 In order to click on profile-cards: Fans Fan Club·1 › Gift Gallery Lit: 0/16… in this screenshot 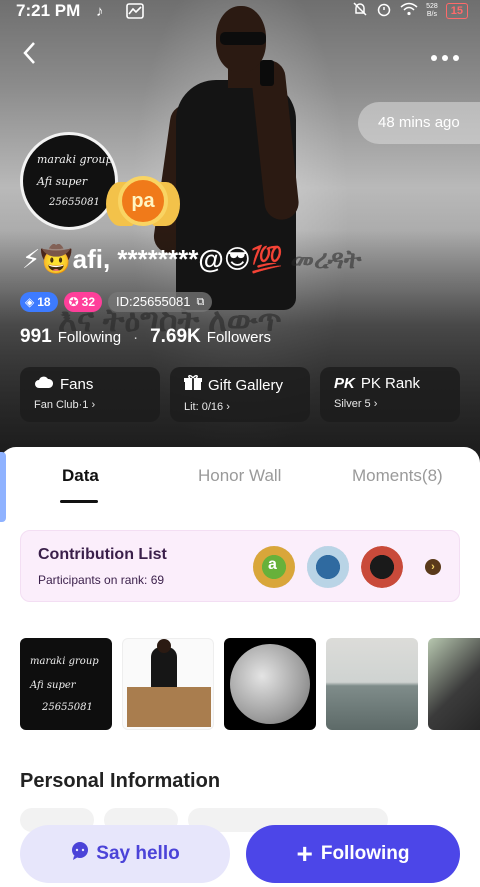, I will do `click(240, 394)`.